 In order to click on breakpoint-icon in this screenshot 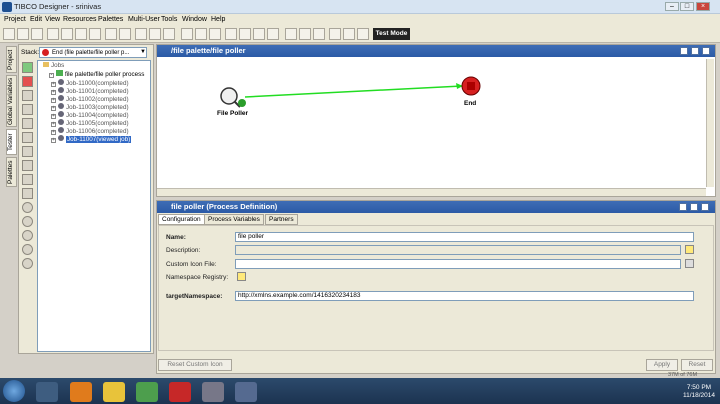, I will do `click(27, 179)`.